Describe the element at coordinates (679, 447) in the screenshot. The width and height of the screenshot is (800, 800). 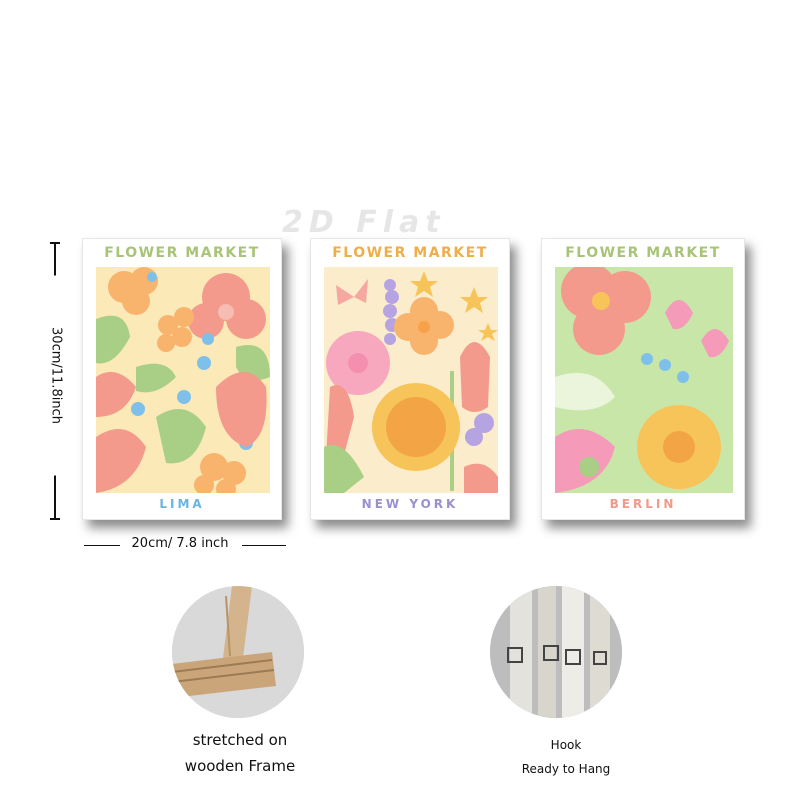
I see `yellow-flower` at that location.